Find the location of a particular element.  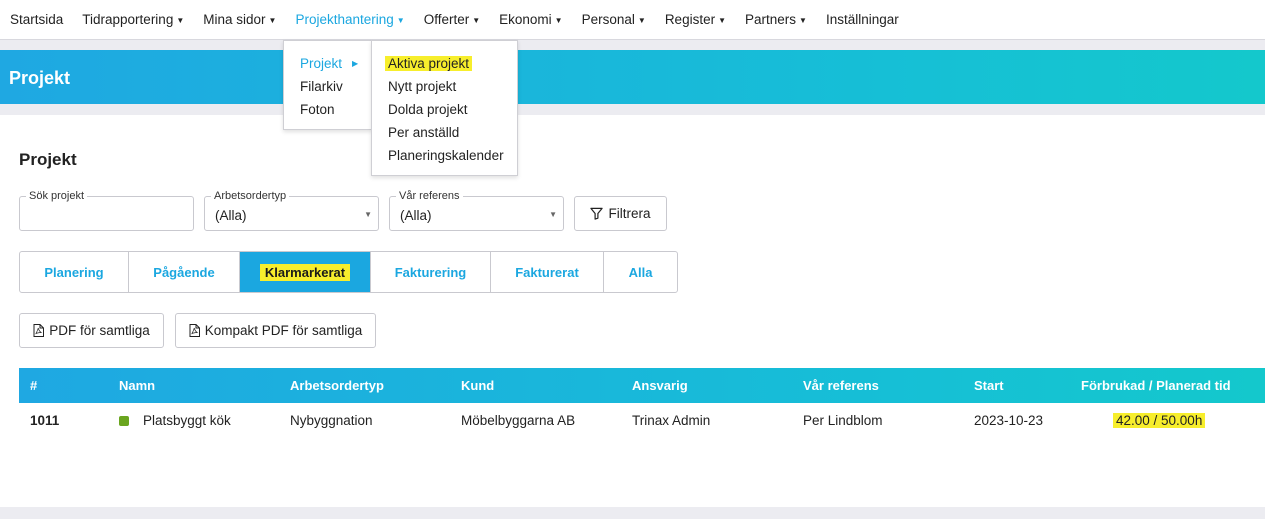

page-header-title: Projekt is located at coordinates (40, 78).